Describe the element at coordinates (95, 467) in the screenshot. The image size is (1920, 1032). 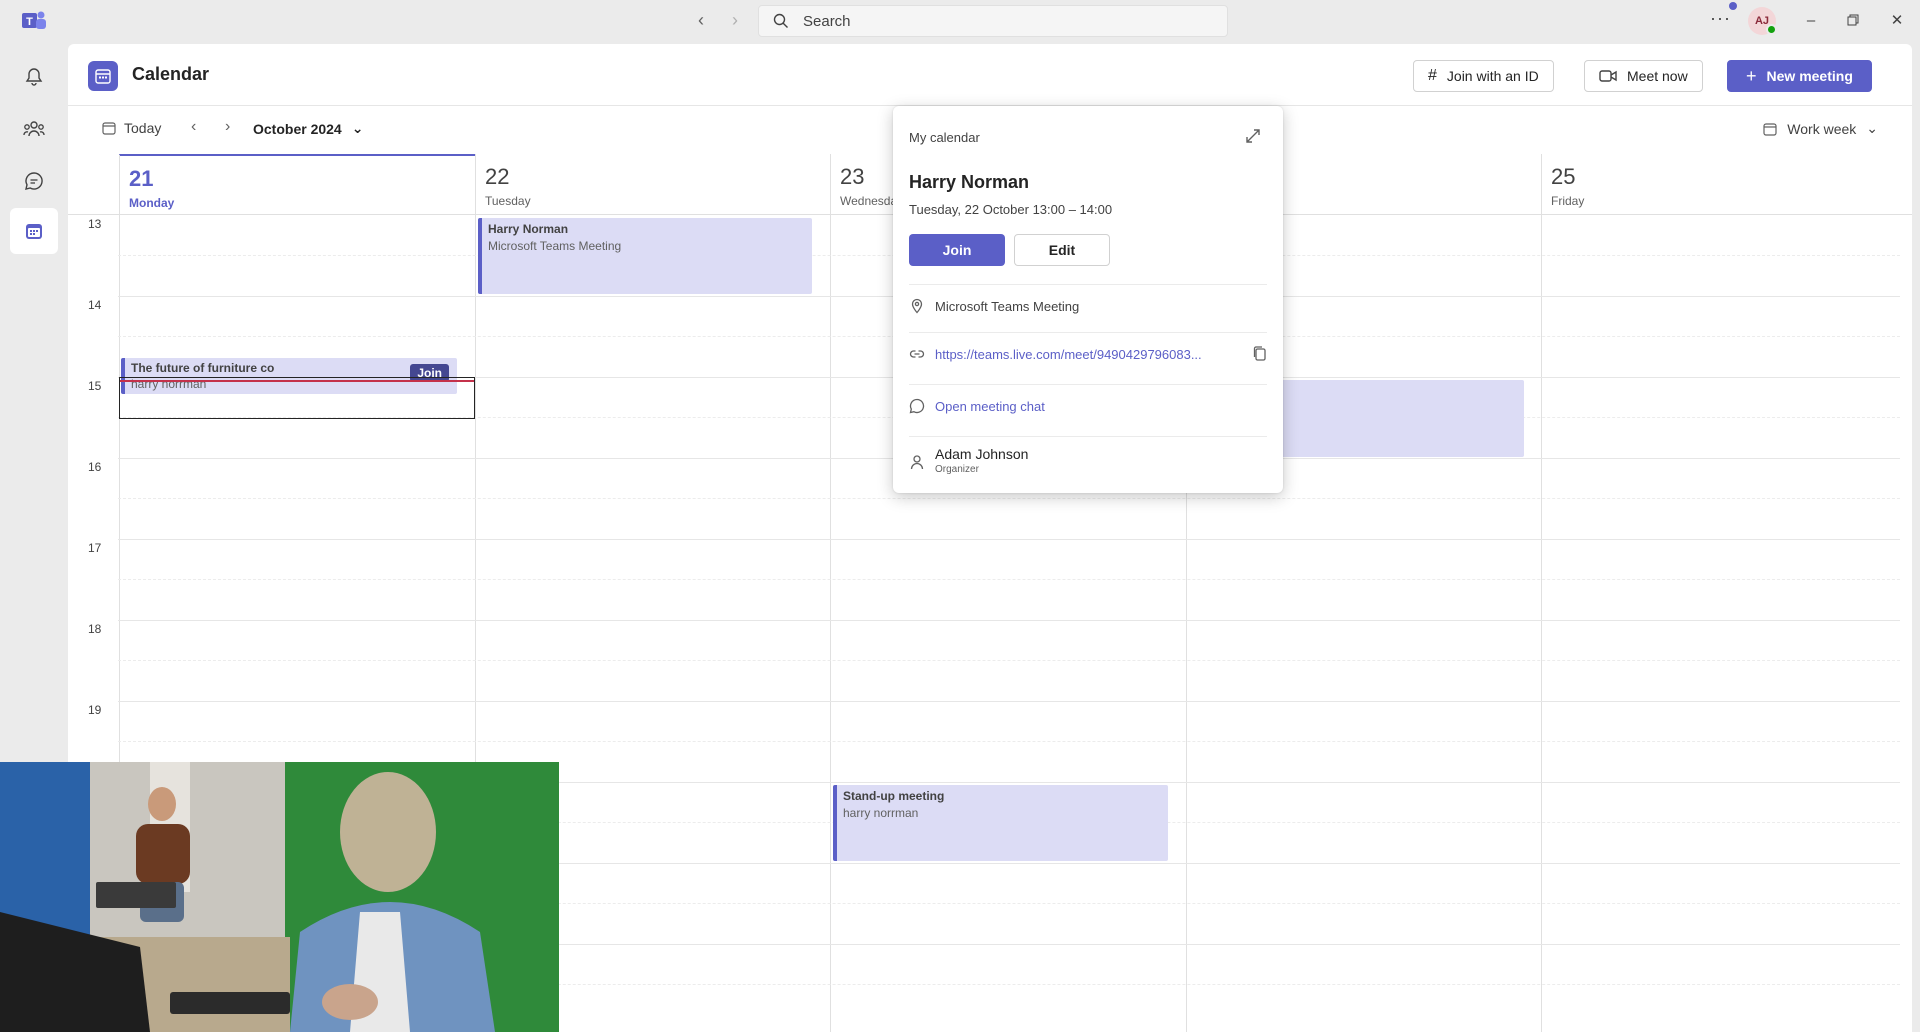
I see `hour-label: 16` at that location.